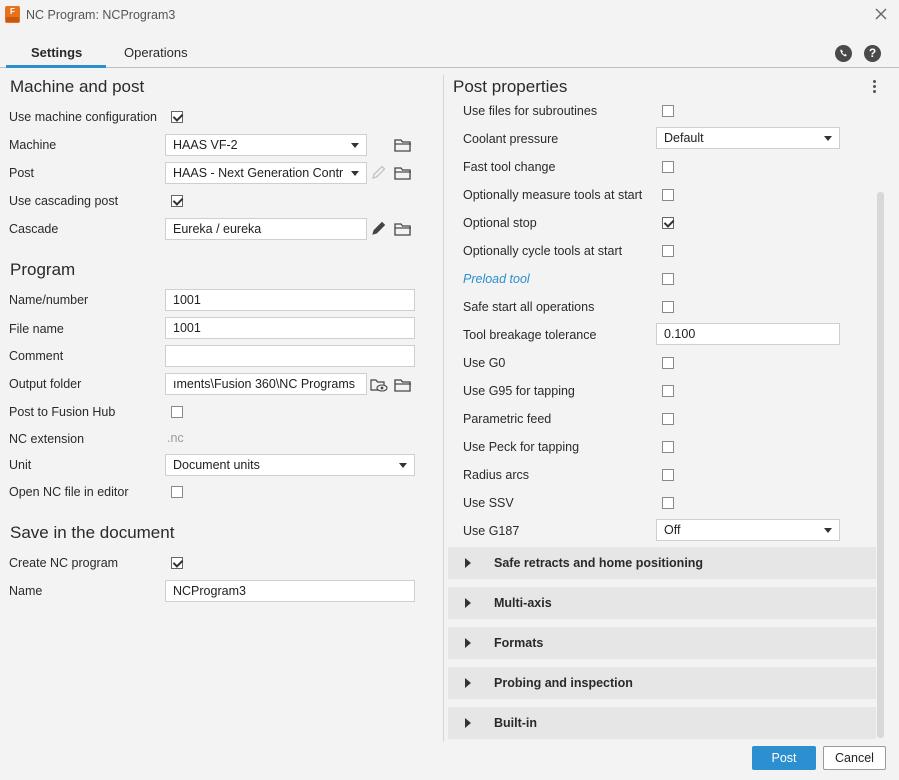 The width and height of the screenshot is (899, 780). What do you see at coordinates (500, 223) in the screenshot?
I see `optional-stop-label: Optional stop` at bounding box center [500, 223].